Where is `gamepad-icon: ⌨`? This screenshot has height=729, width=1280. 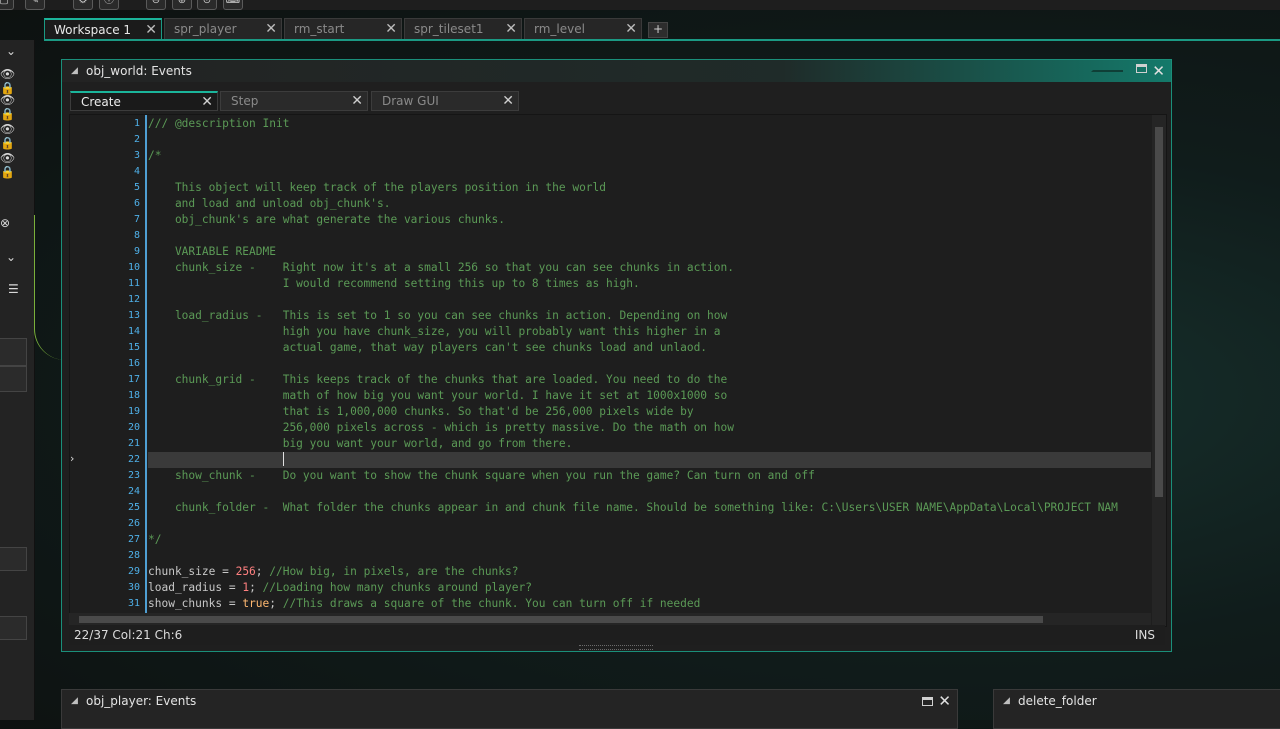 gamepad-icon: ⌨ is located at coordinates (233, 5).